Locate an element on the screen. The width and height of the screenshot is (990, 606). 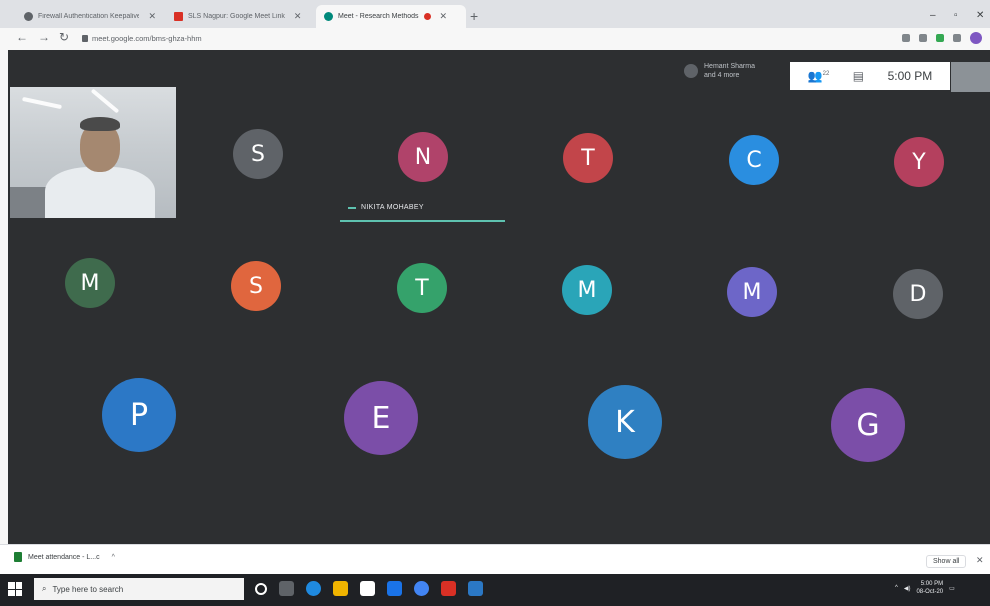
star-icon is located at coordinates (923, 38).